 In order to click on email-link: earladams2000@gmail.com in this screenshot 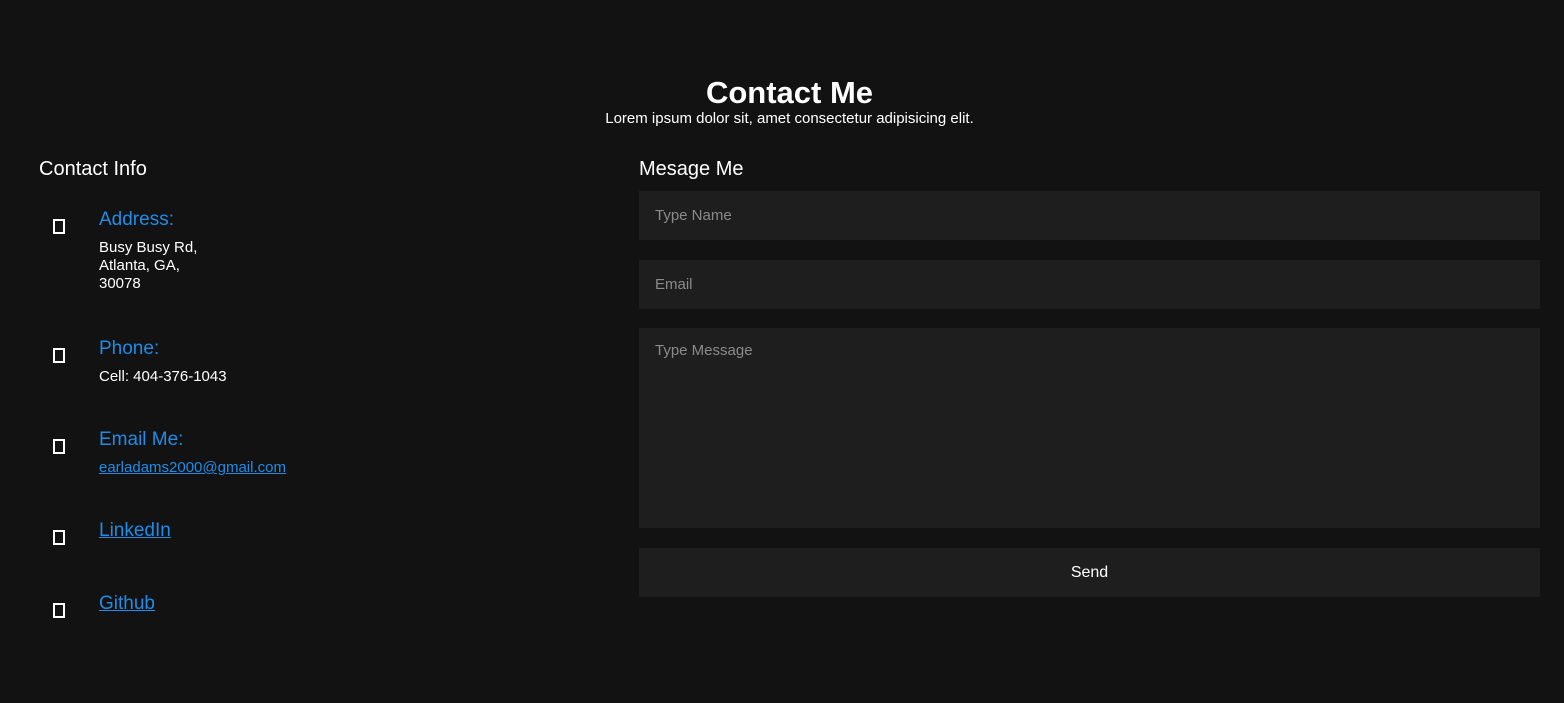, I will do `click(192, 468)`.